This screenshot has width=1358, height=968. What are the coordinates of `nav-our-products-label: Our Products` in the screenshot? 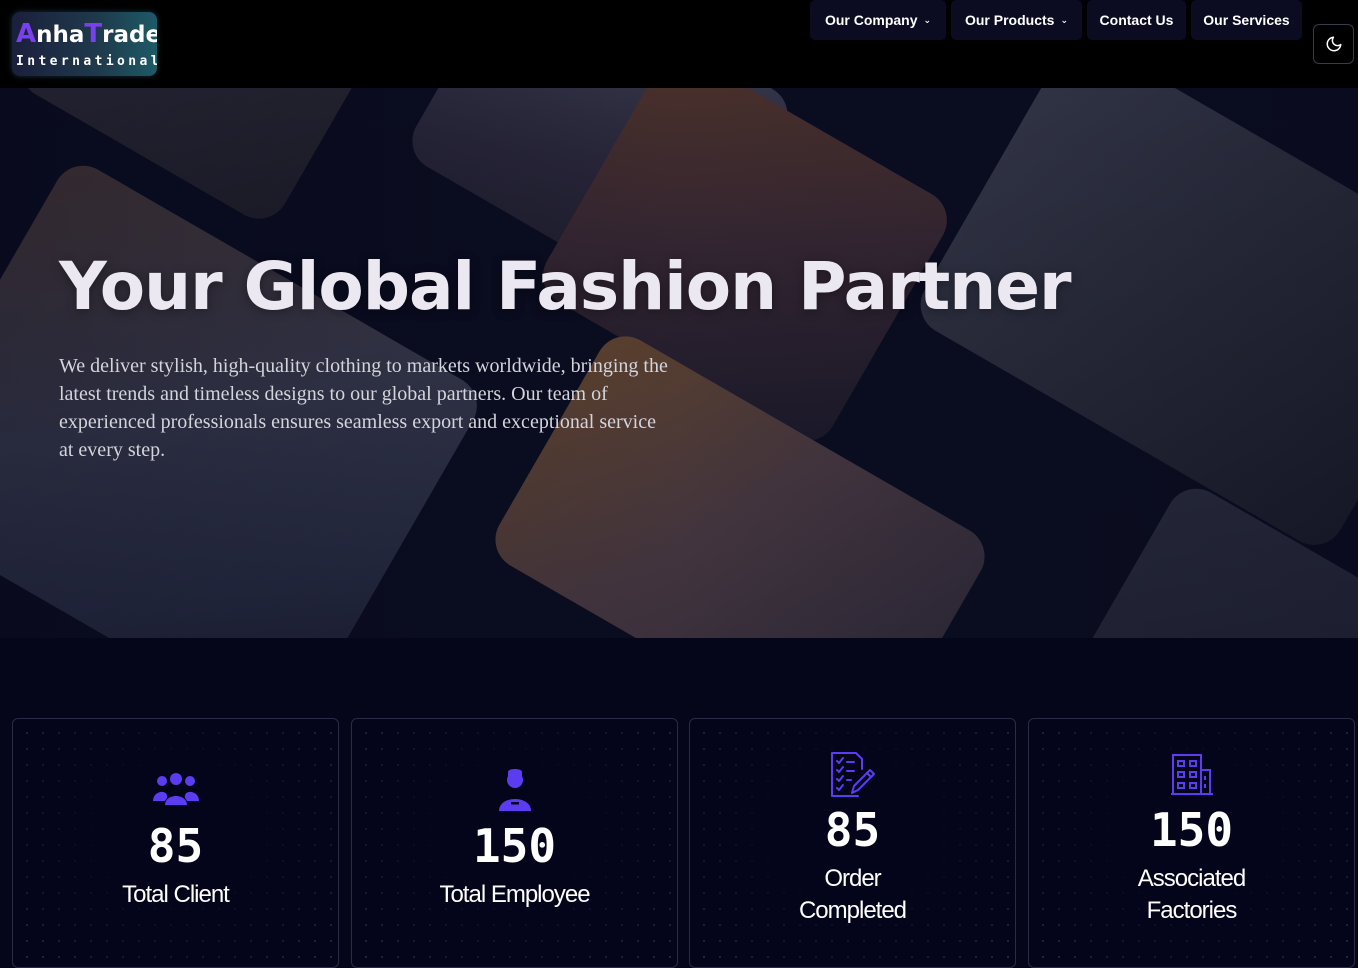 It's located at (1009, 20).